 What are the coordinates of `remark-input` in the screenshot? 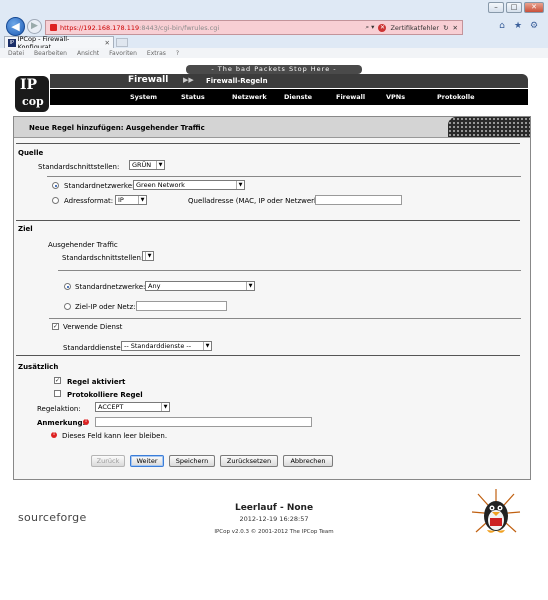 It's located at (203, 422).